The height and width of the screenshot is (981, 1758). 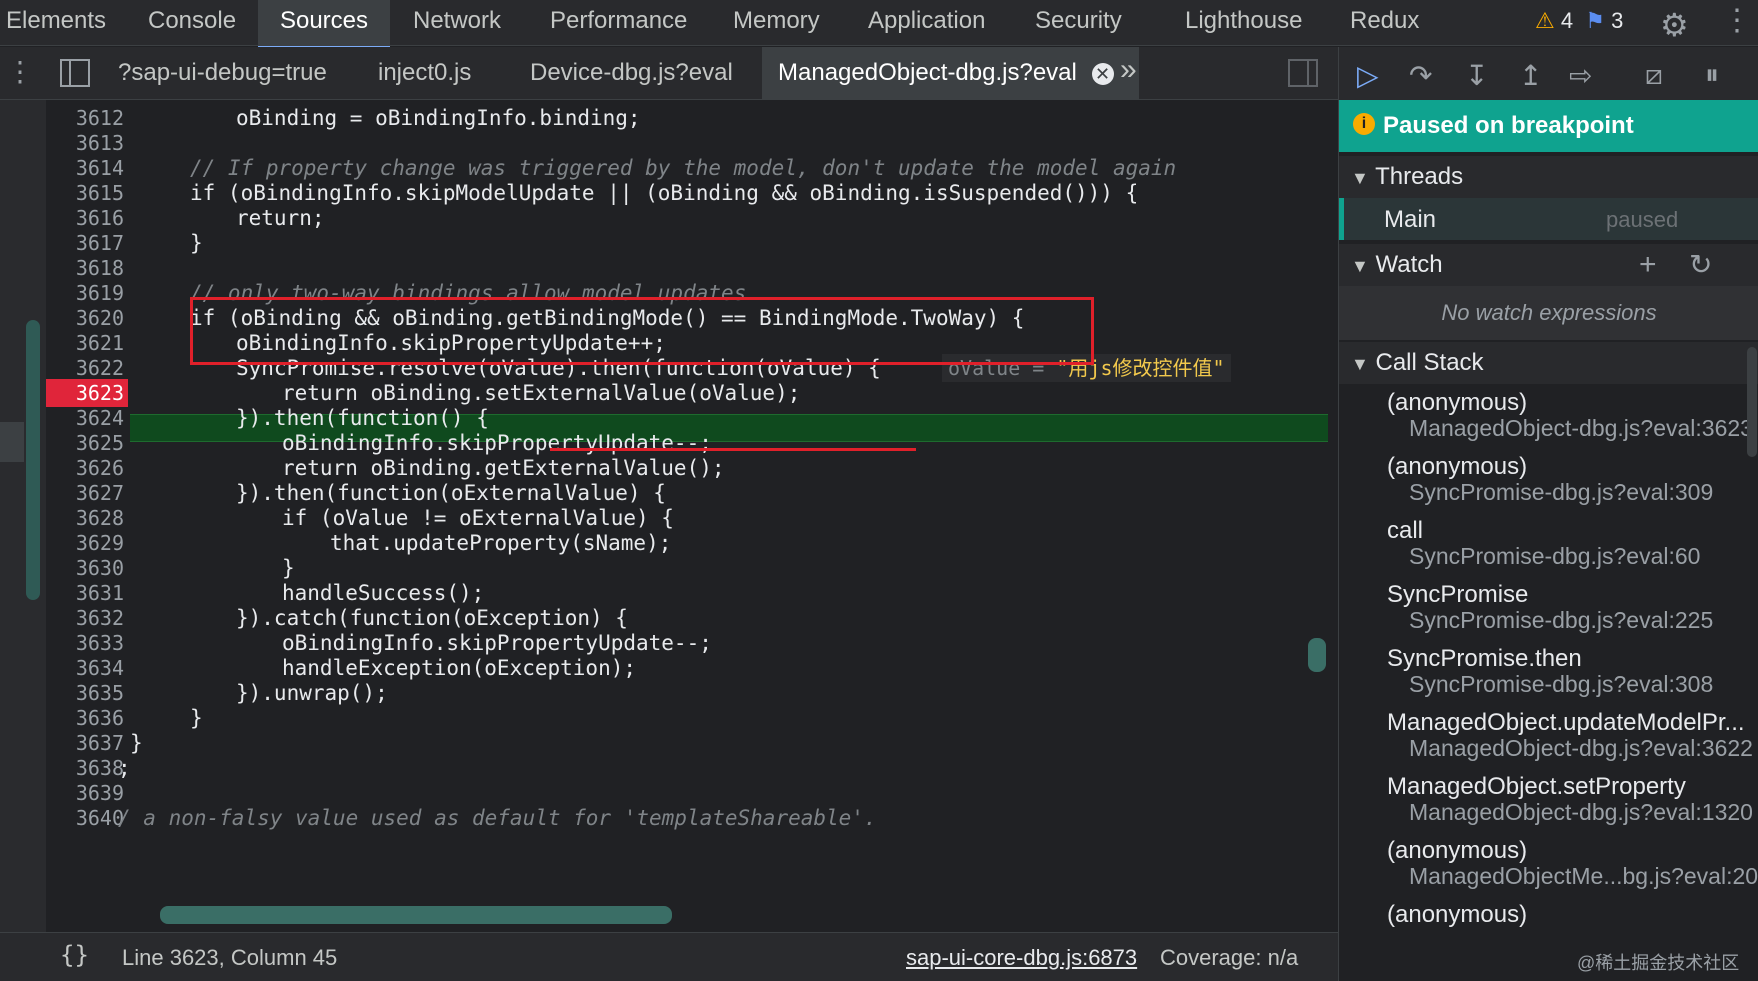 I want to click on line-number: 3635, so click(x=85, y=693).